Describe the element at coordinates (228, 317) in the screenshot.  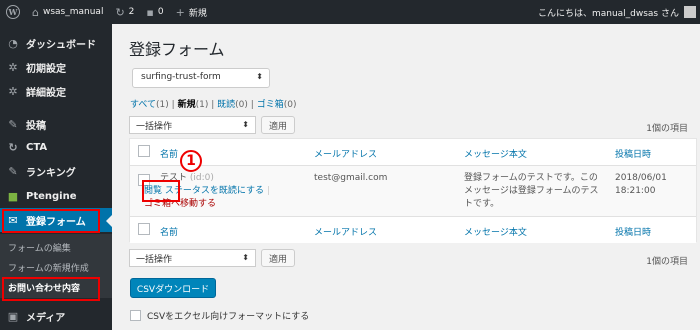
I see `csv-excel-label: CSVをエクセル向けフォーマットにする` at that location.